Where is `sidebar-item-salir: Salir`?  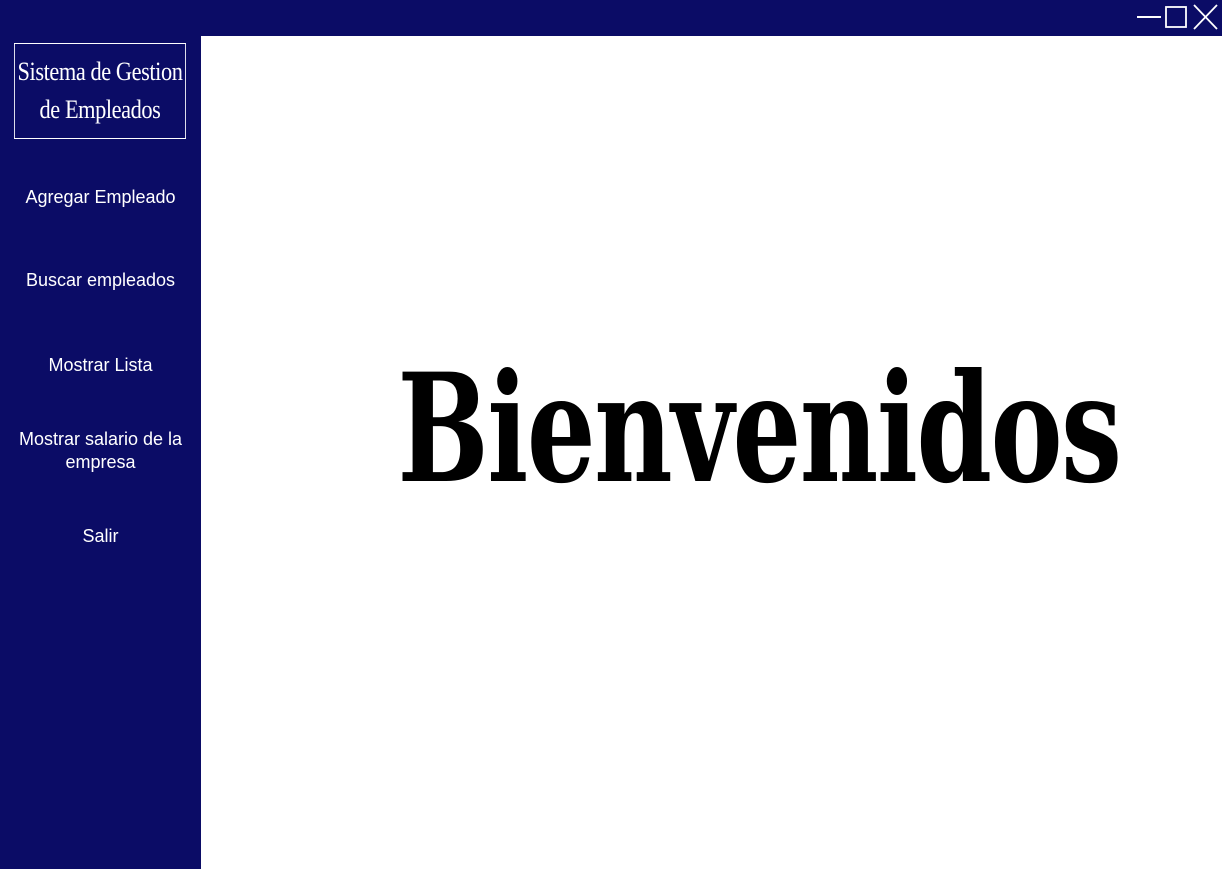 sidebar-item-salir: Salir is located at coordinates (100, 536).